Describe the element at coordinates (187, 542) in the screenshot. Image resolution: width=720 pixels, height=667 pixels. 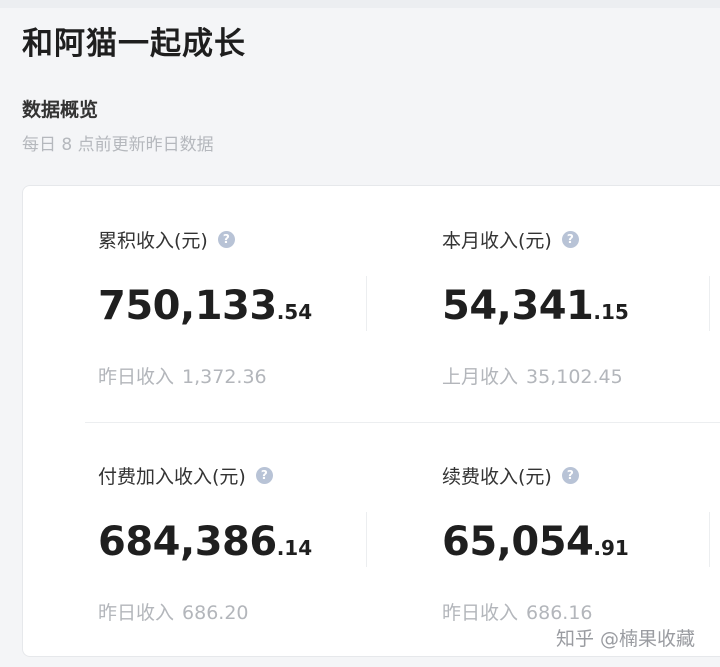
I see `metric-value-integer: 684,386` at that location.